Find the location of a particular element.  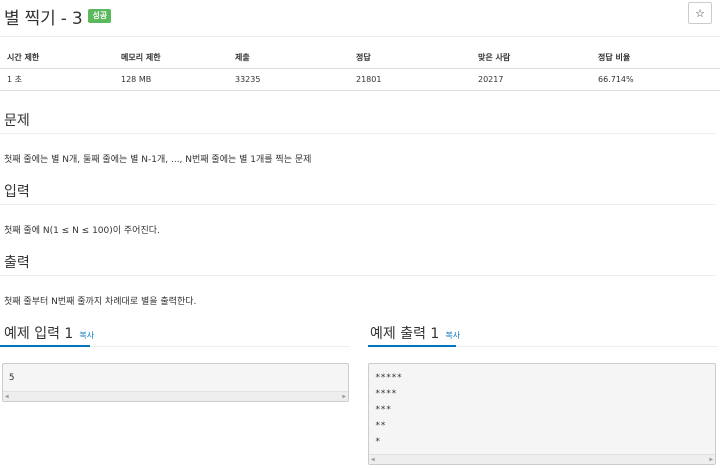

time-limit-header: 시간 제한 is located at coordinates (57, 58).